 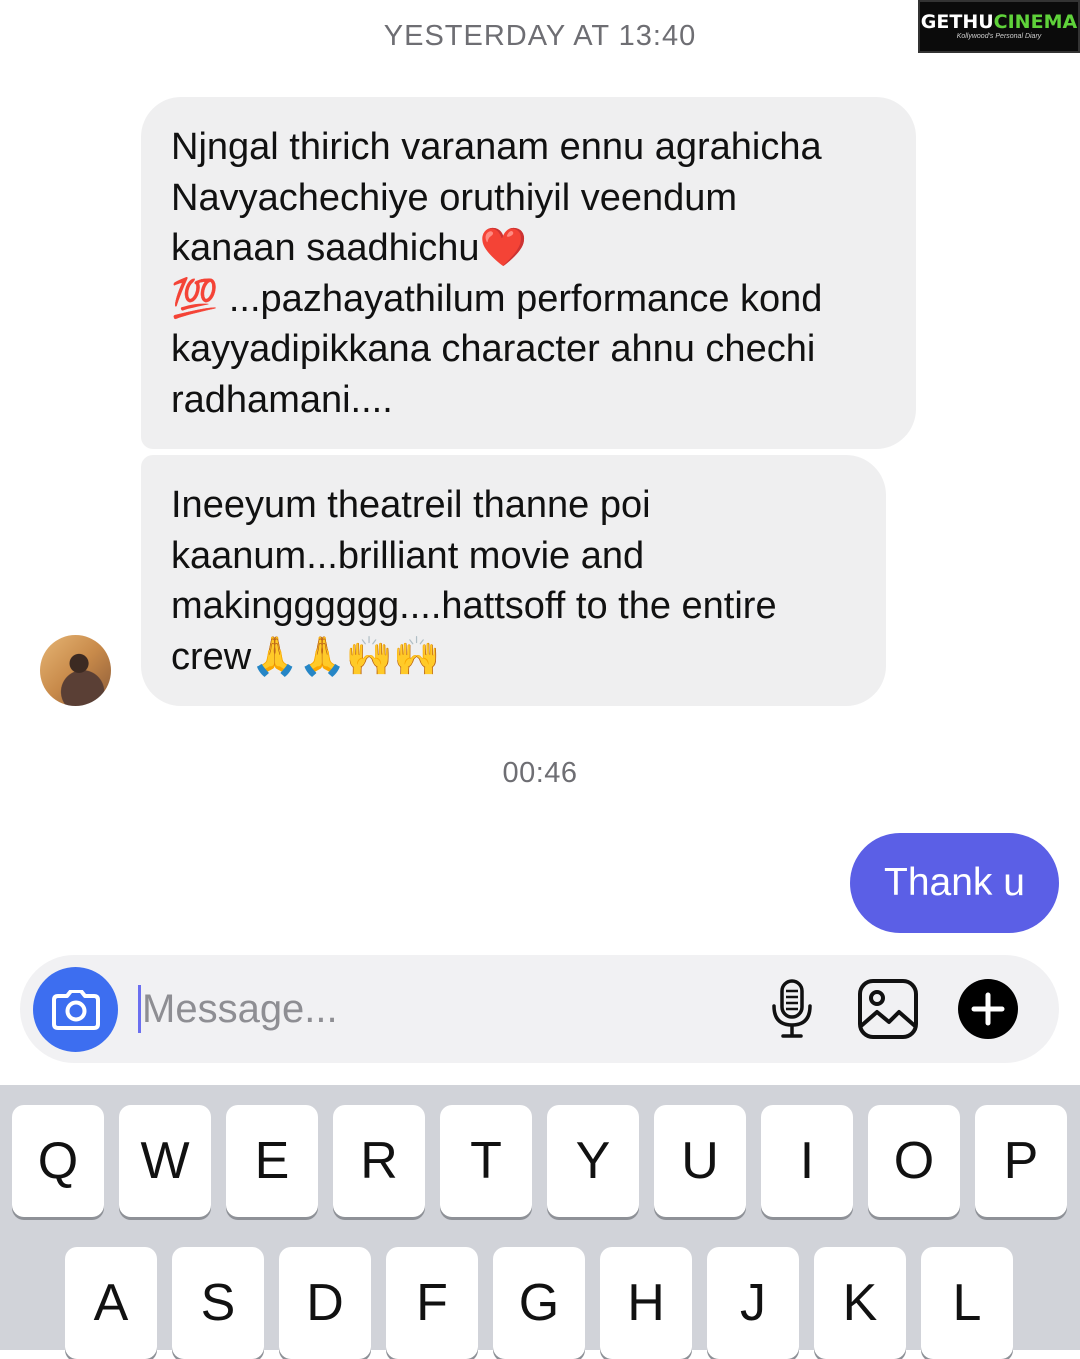 I want to click on photo-icon, so click(x=888, y=1009).